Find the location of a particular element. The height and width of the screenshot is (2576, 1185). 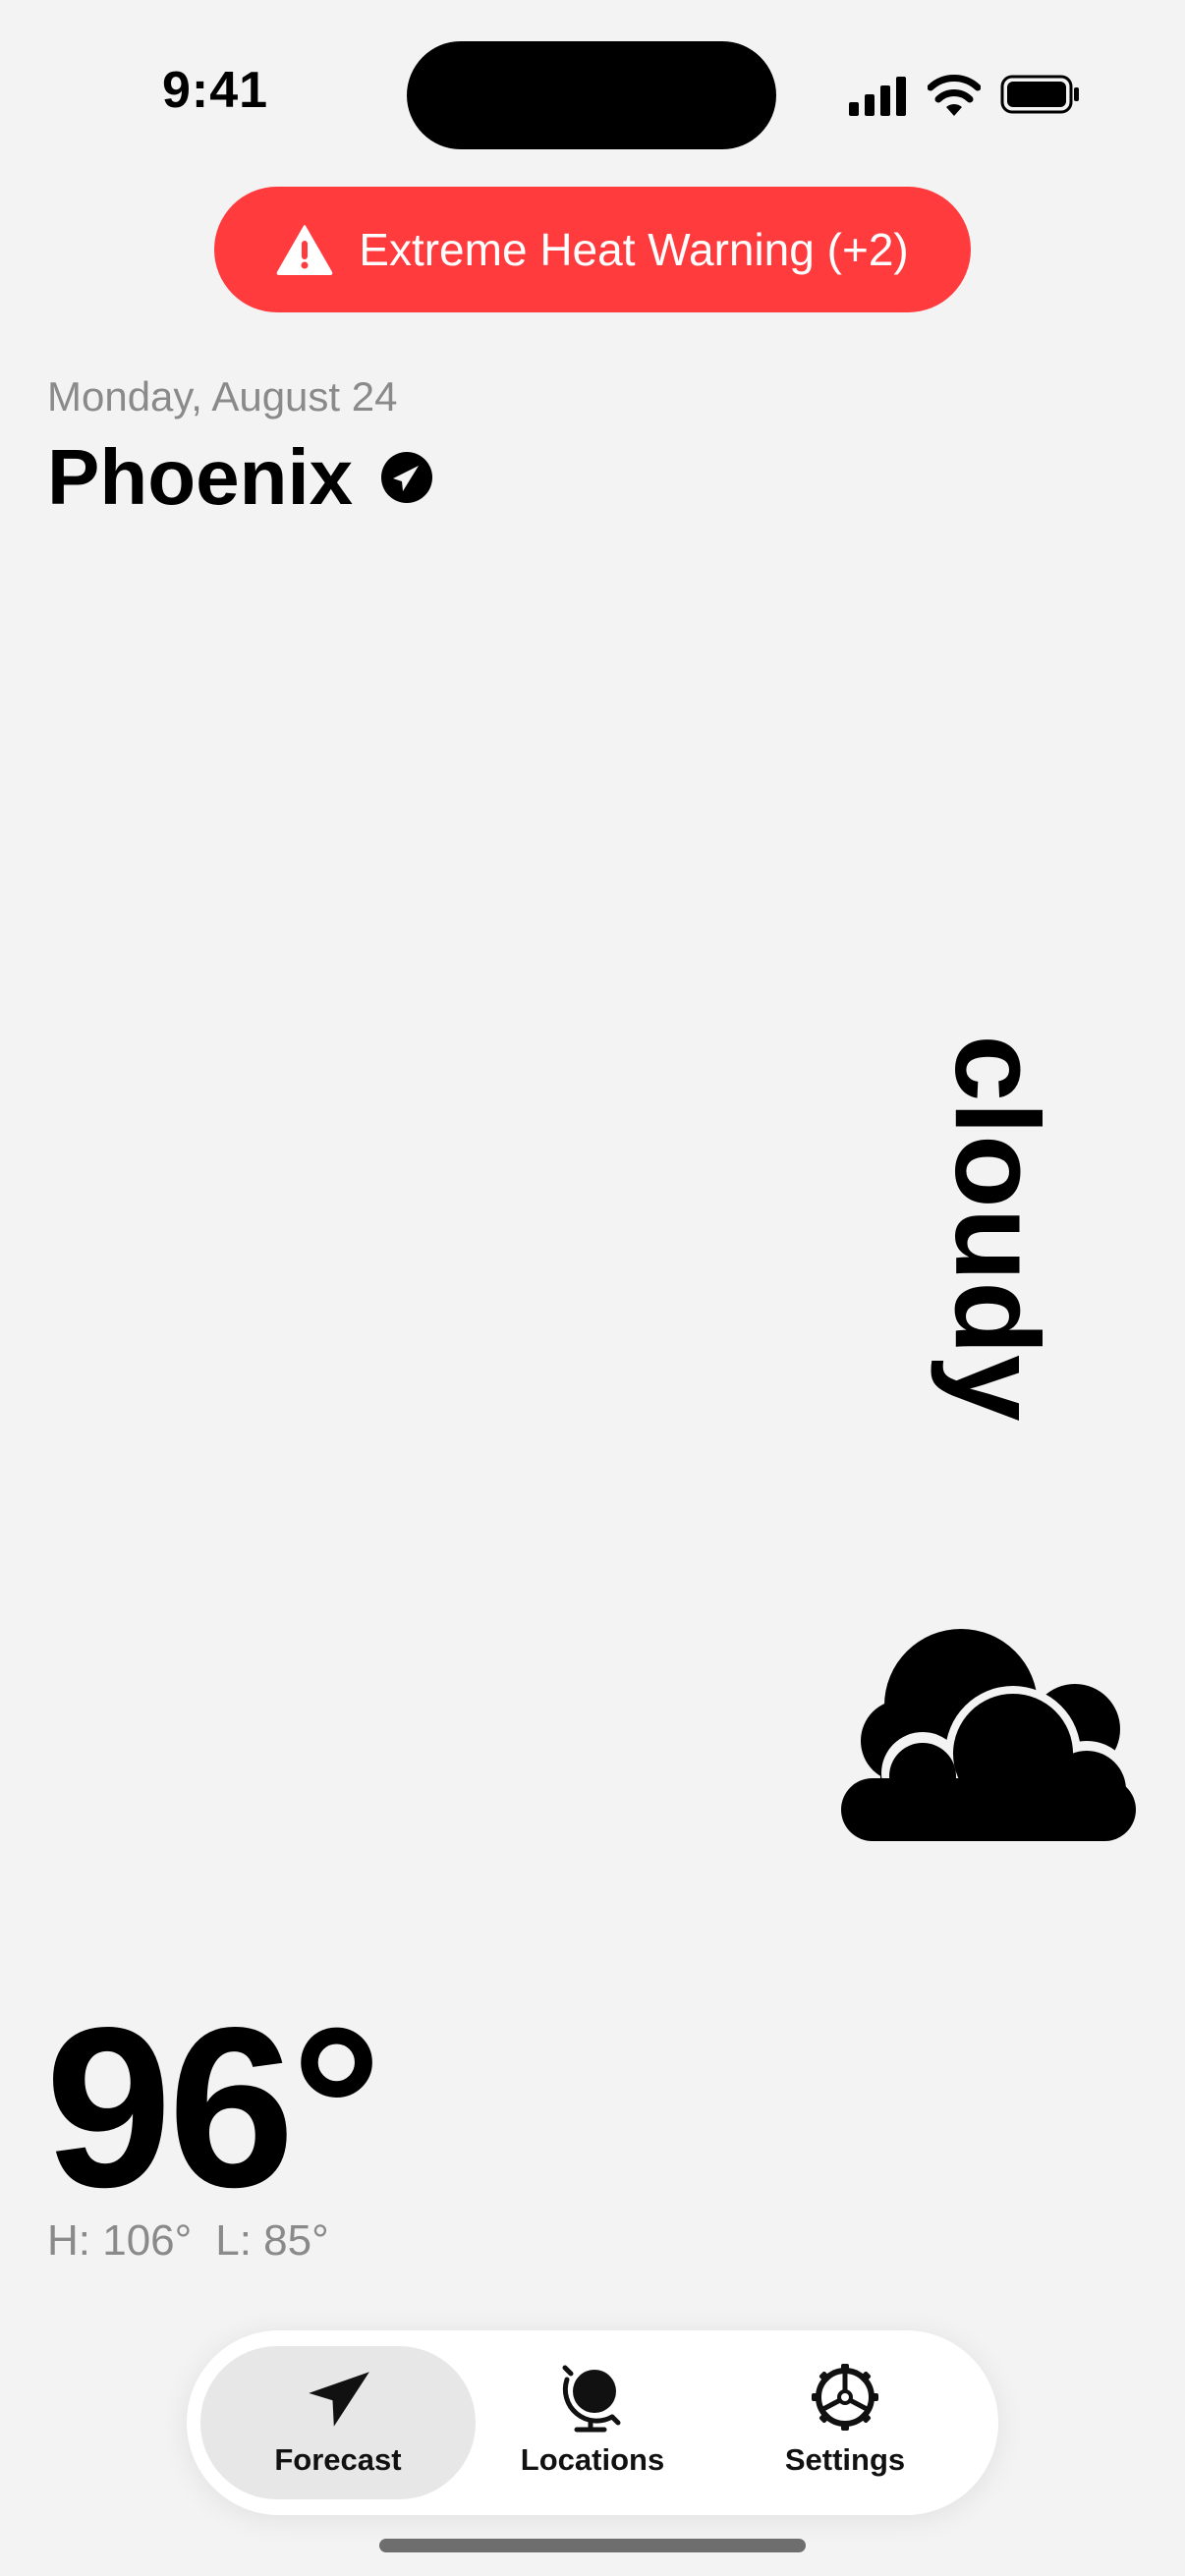

tab-settings: Settings is located at coordinates (845, 2422).